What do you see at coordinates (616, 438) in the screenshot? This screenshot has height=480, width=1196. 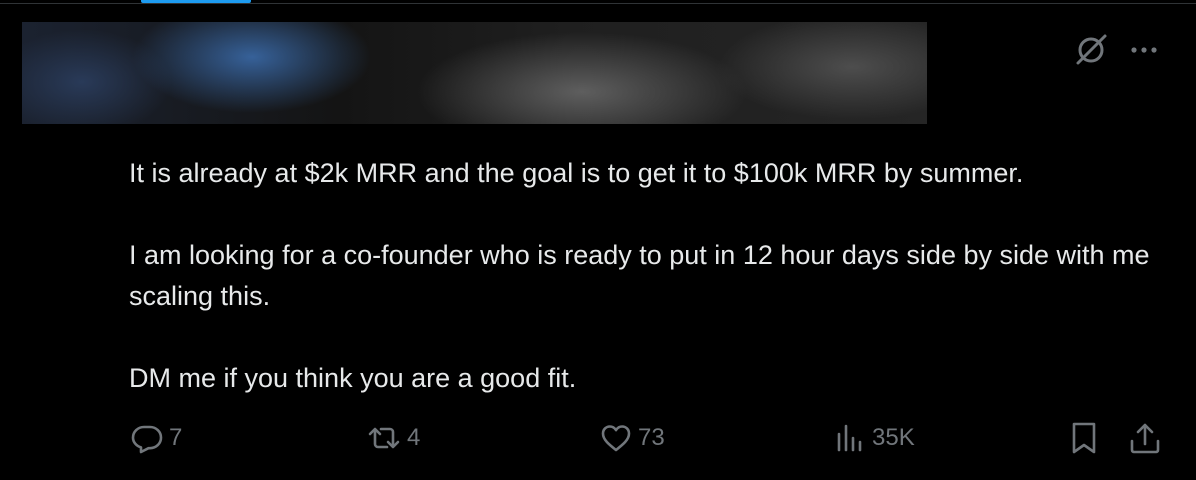 I see `heart-icon` at bounding box center [616, 438].